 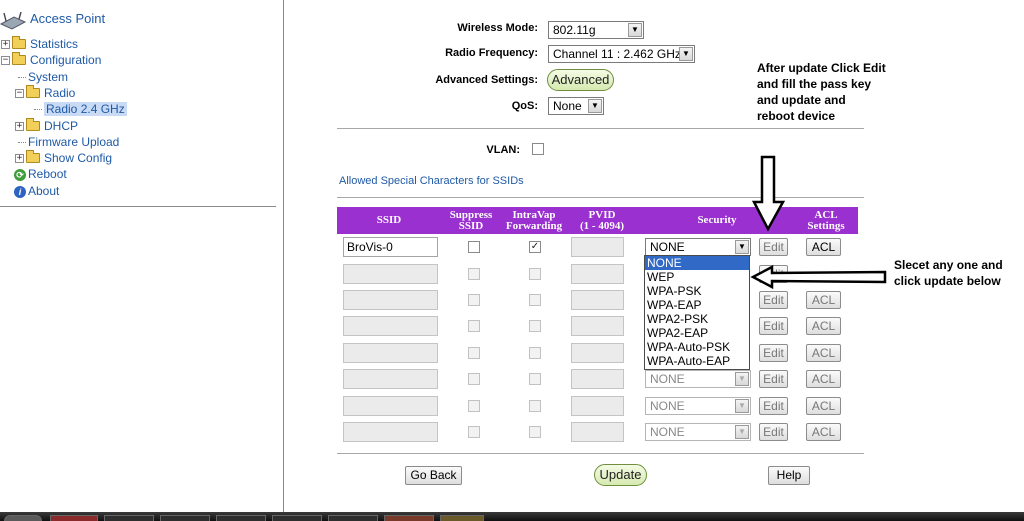 What do you see at coordinates (596, 30) in the screenshot?
I see `wireless-mode-select: 802.11g ▼` at bounding box center [596, 30].